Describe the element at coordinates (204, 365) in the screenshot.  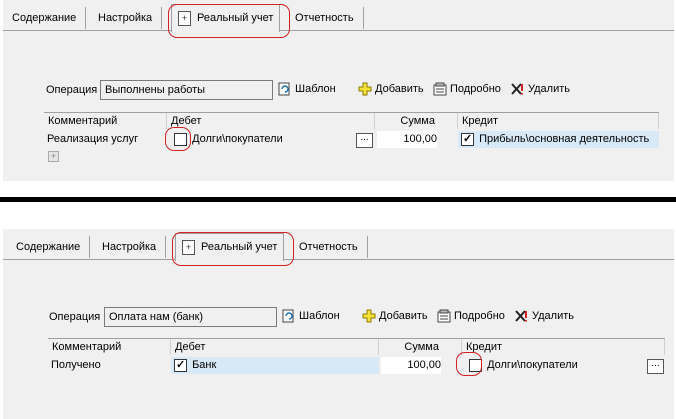
I see `debit-account: Банк` at that location.